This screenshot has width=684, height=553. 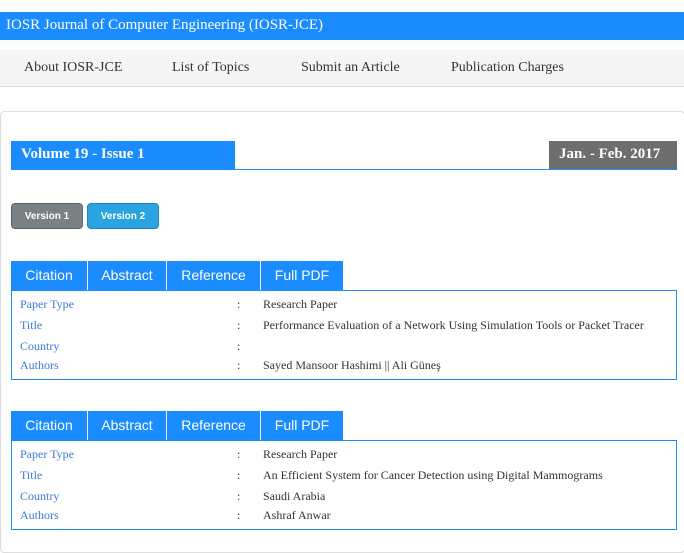 What do you see at coordinates (344, 518) in the screenshot?
I see `authors-row: Authors : Ashraf Anwar` at bounding box center [344, 518].